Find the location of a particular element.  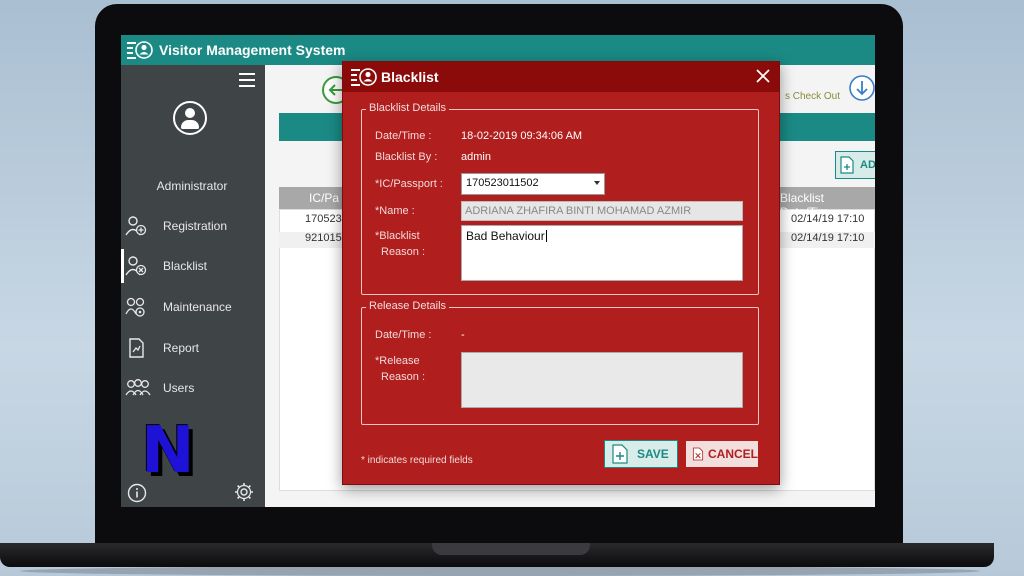

release-reason-label: *Release is located at coordinates (397, 361).